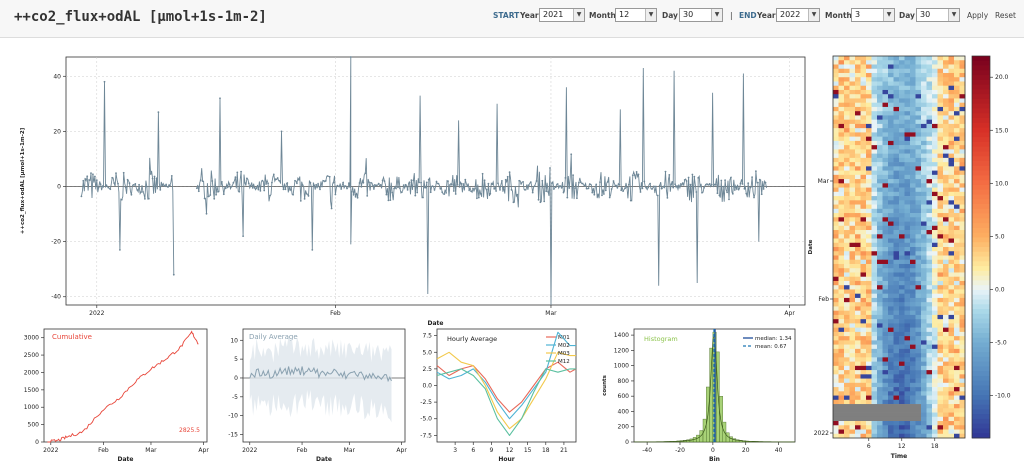  What do you see at coordinates (977, 15) in the screenshot?
I see `apply-button: Apply` at bounding box center [977, 15].